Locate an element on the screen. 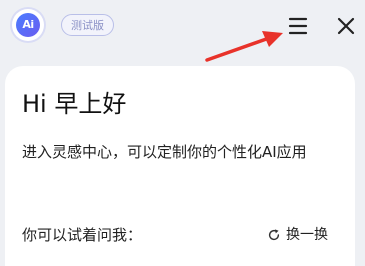 Image resolution: width=365 pixels, height=266 pixels. menu-button is located at coordinates (298, 26).